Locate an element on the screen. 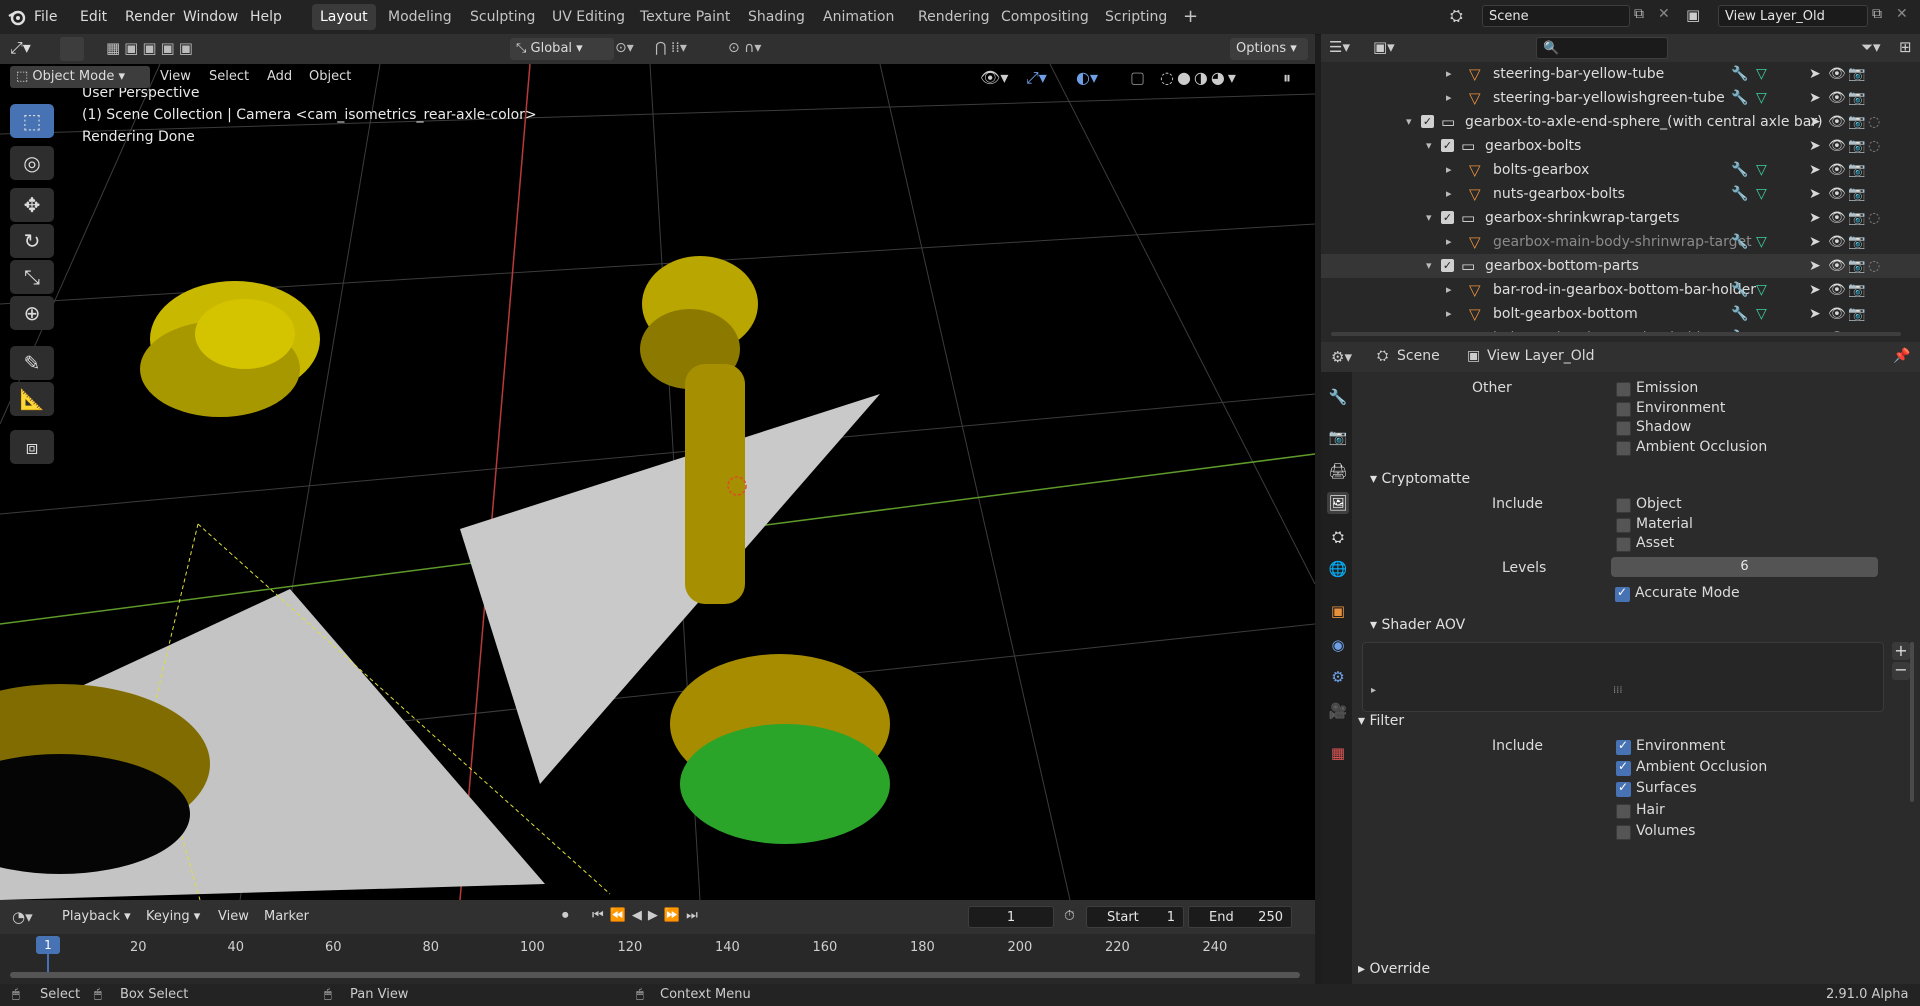 The image size is (1920, 1006). xray-icon: ▢ is located at coordinates (1137, 77).